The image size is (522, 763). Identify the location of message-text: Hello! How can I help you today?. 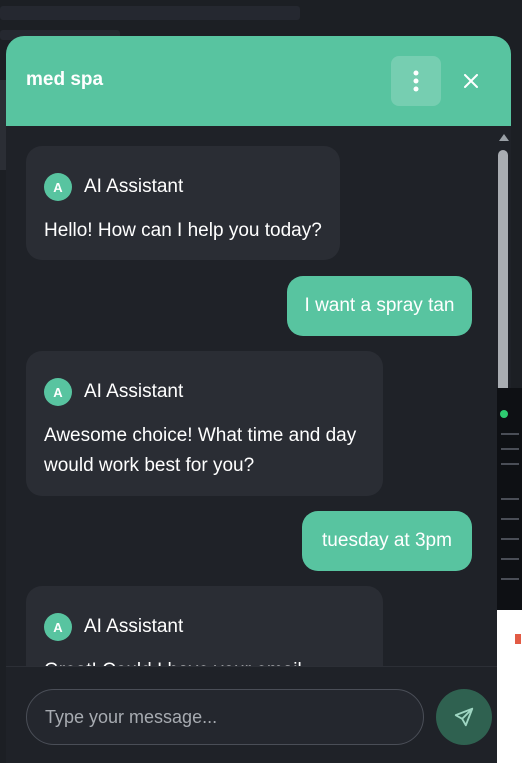
(183, 230).